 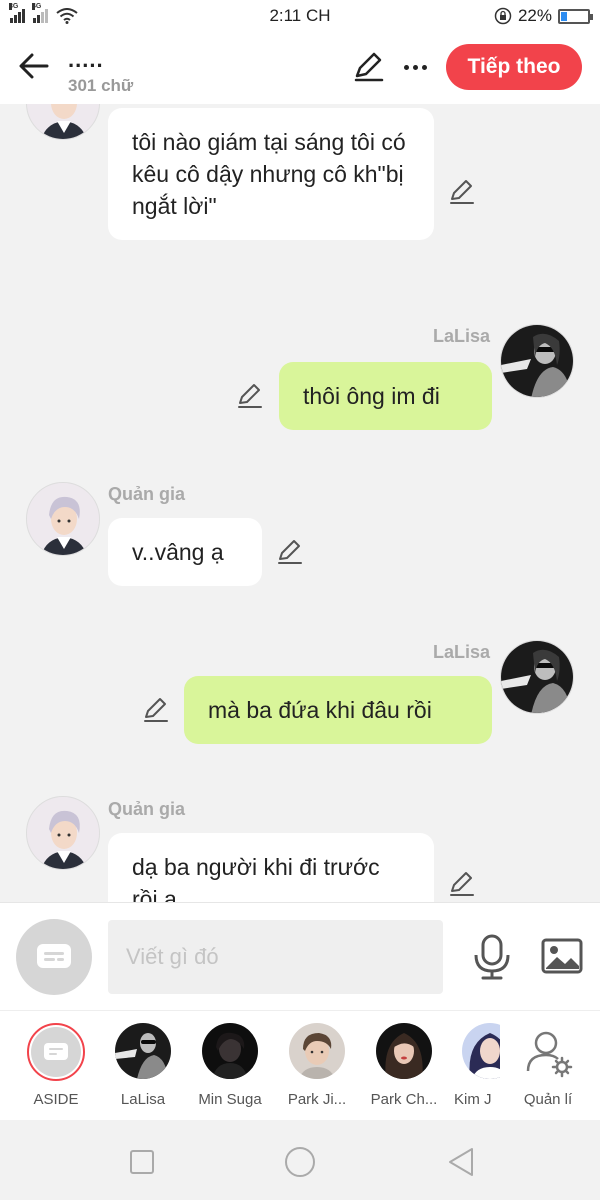 What do you see at coordinates (67, 16) in the screenshot?
I see `wifi-icon` at bounding box center [67, 16].